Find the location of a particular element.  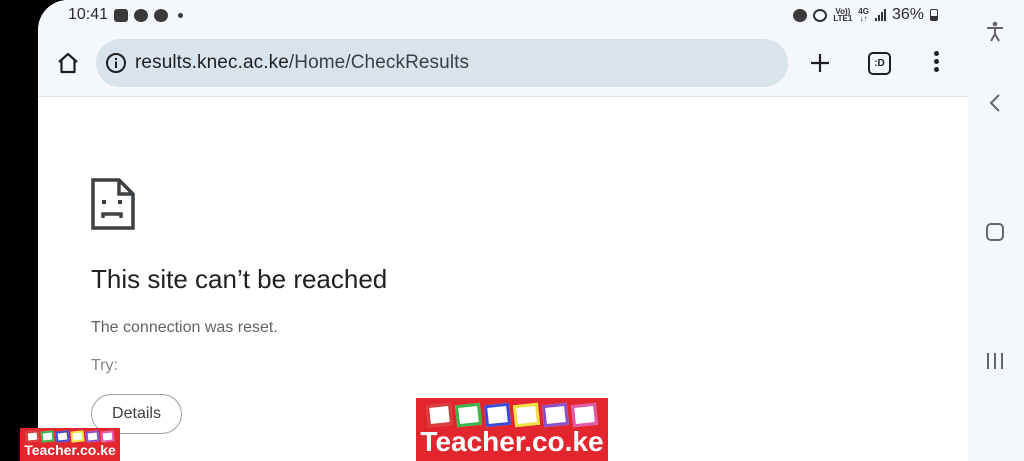

teacher-watermark-small: Teacher.co.ke is located at coordinates (70, 444).